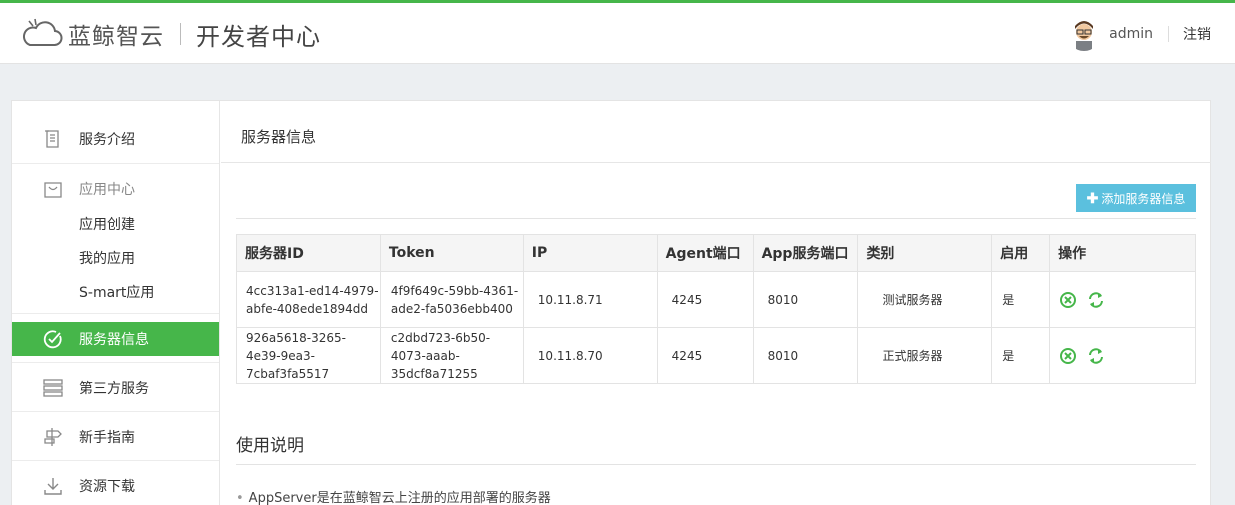  I want to click on header: 蓝鲸智云 开发者中心 admin 注销, so click(617, 33).